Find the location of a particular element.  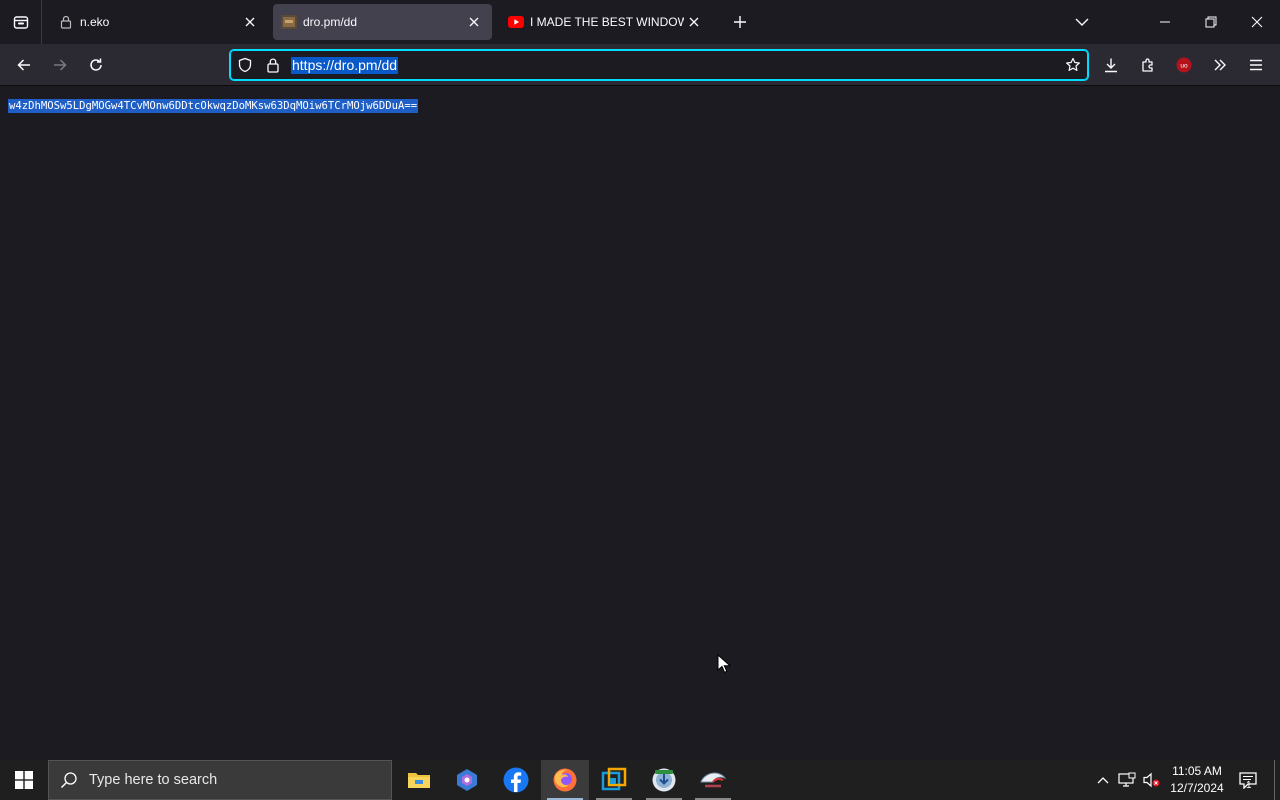

windows-logo-icon is located at coordinates (24, 780).